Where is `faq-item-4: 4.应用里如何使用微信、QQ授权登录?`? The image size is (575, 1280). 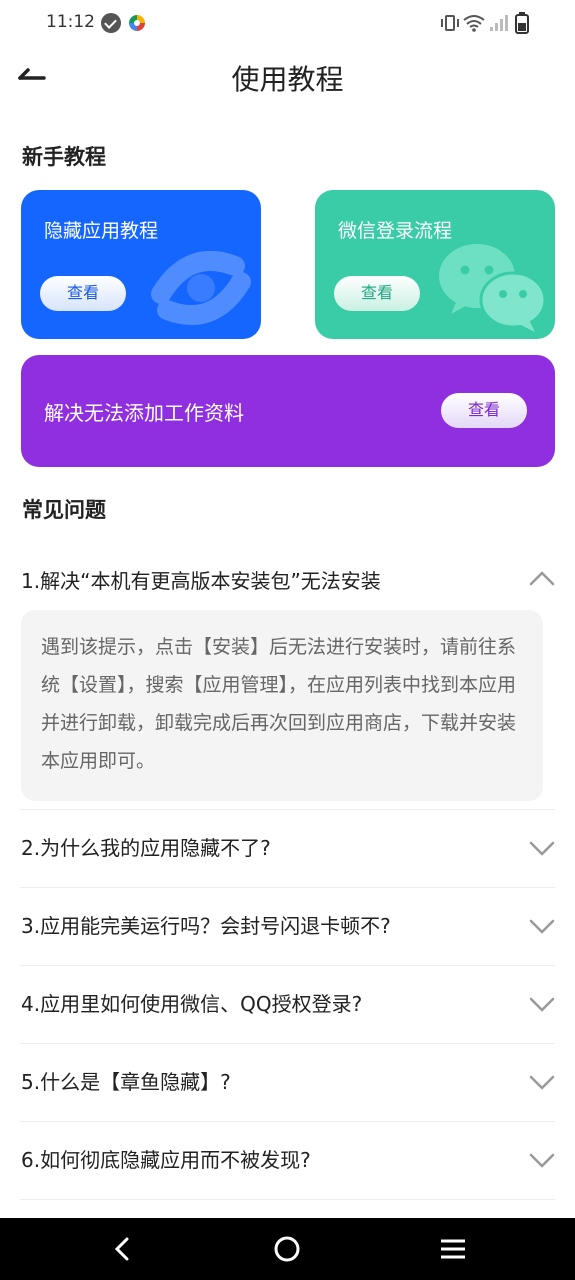
faq-item-4: 4.应用里如何使用微信、QQ授权登录? is located at coordinates (287, 1005).